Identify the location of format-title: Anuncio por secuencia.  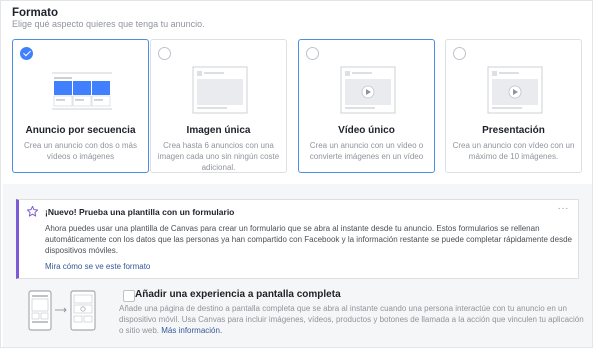
(80, 130).